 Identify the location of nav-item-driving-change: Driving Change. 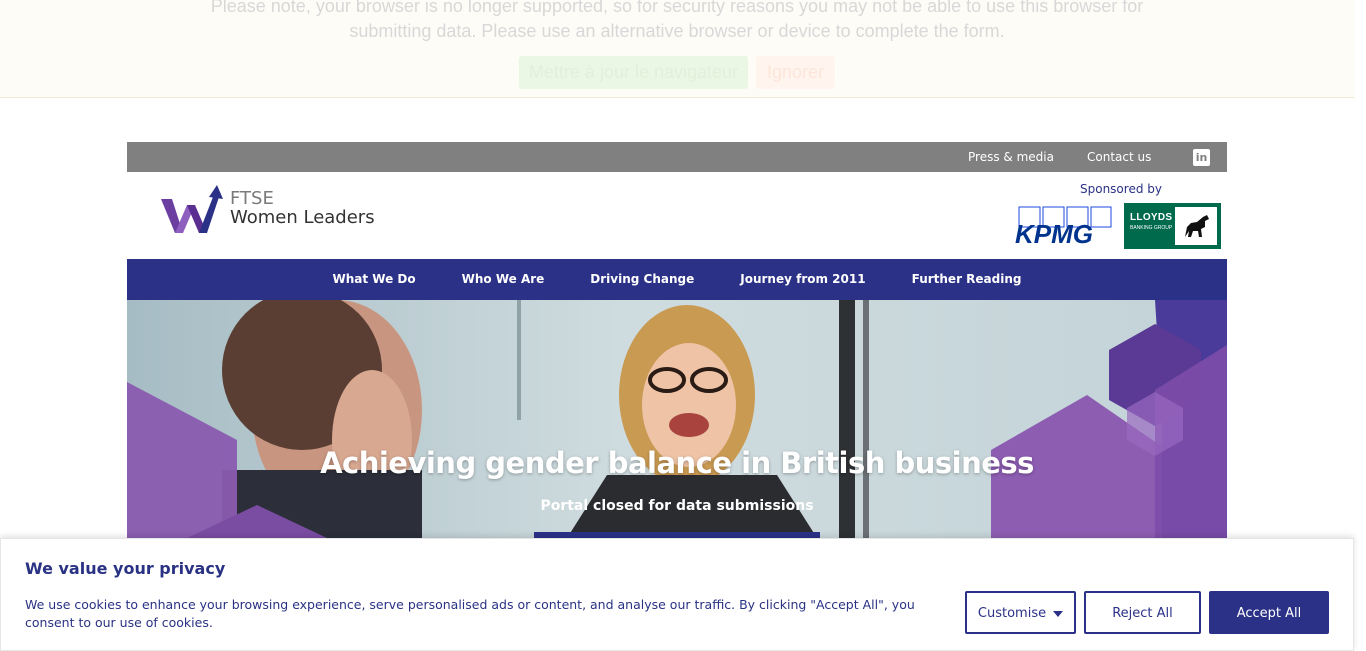
(642, 279).